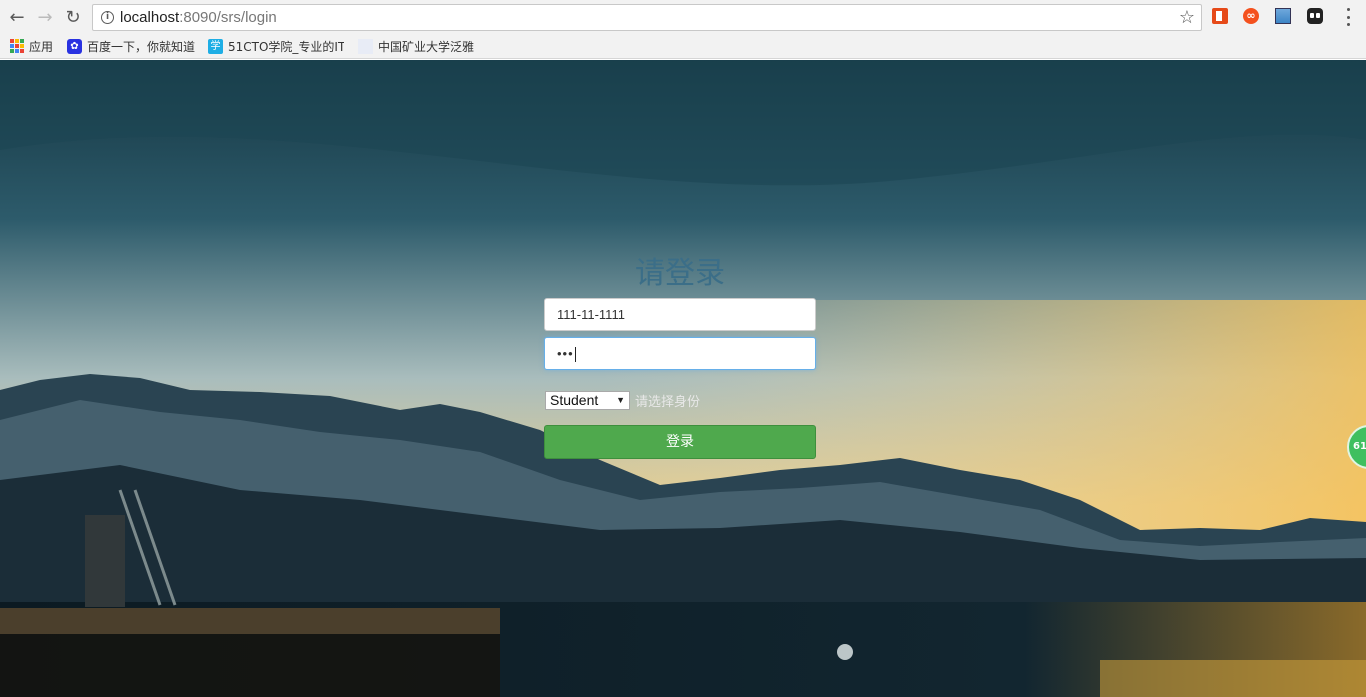  Describe the element at coordinates (574, 399) in the screenshot. I see `role-selected-value: Student` at that location.